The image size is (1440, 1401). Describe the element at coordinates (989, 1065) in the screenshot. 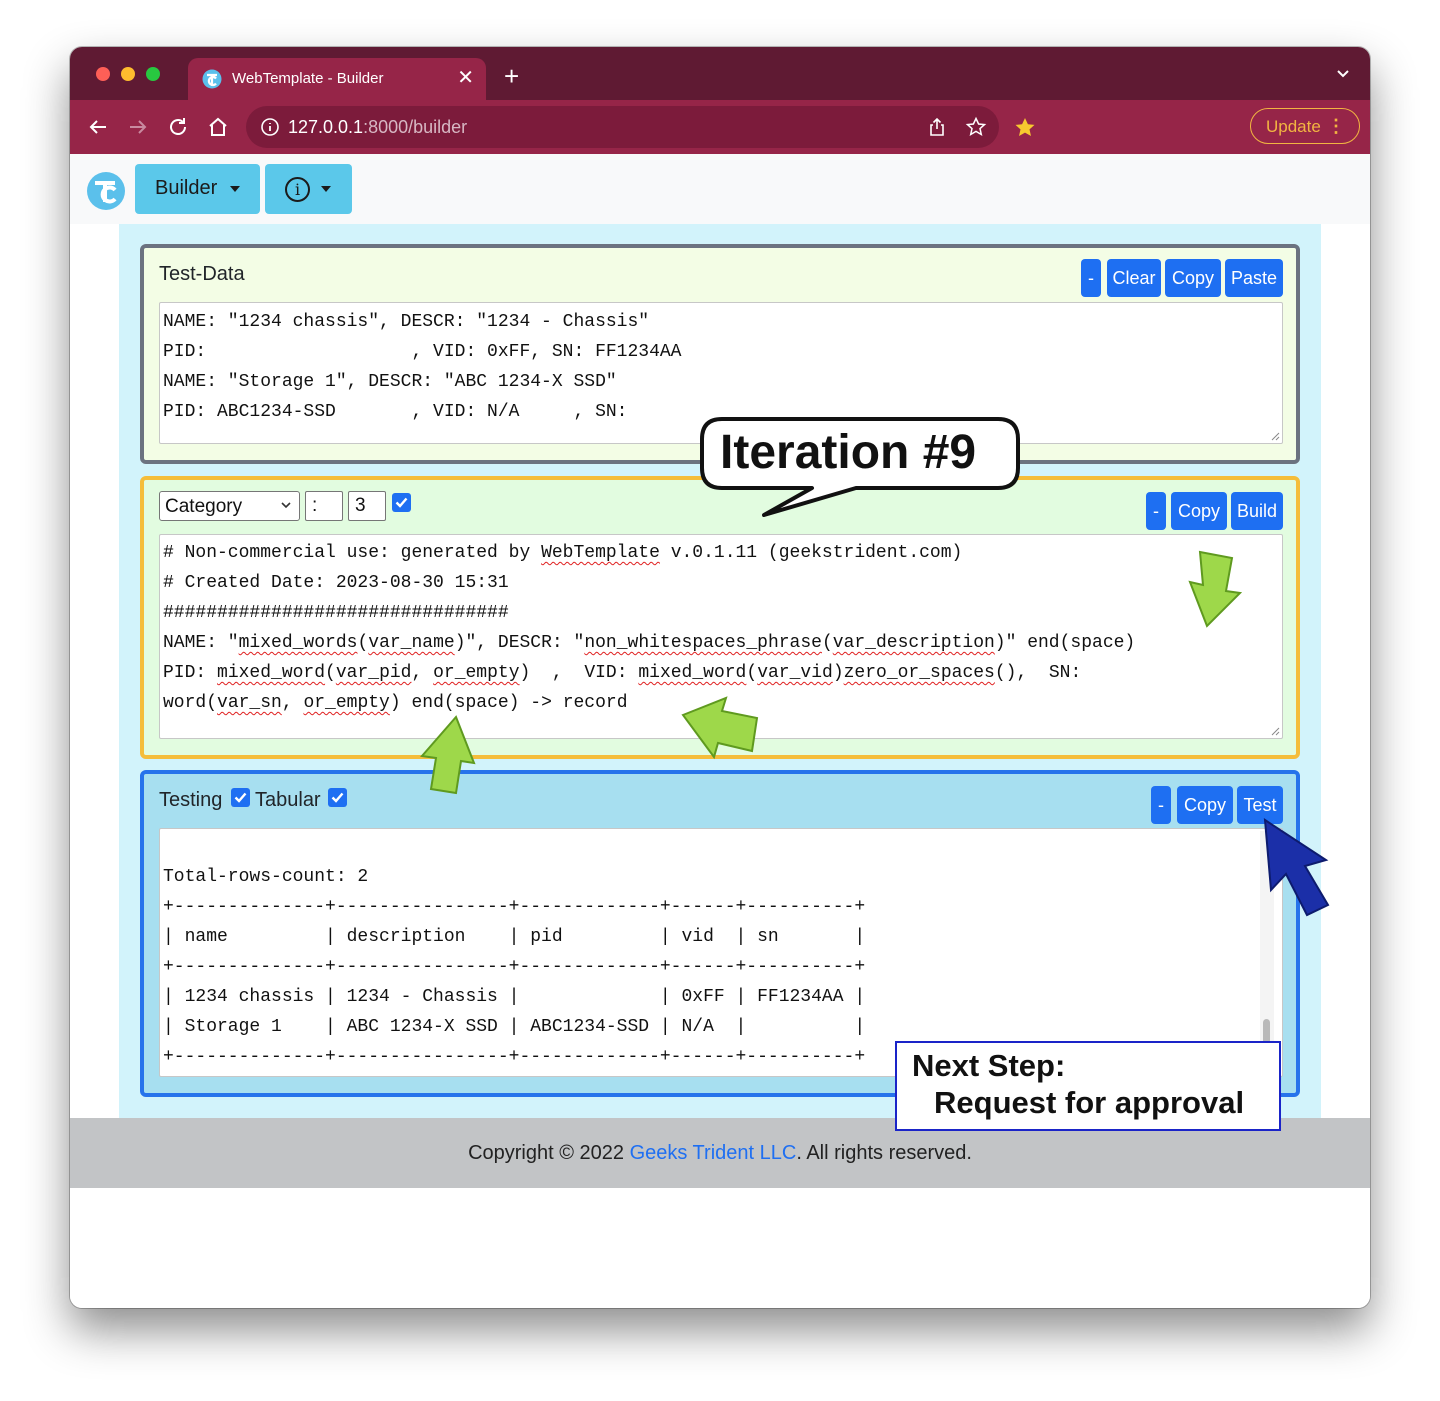

I see `next-step-title: Next Step:` at that location.